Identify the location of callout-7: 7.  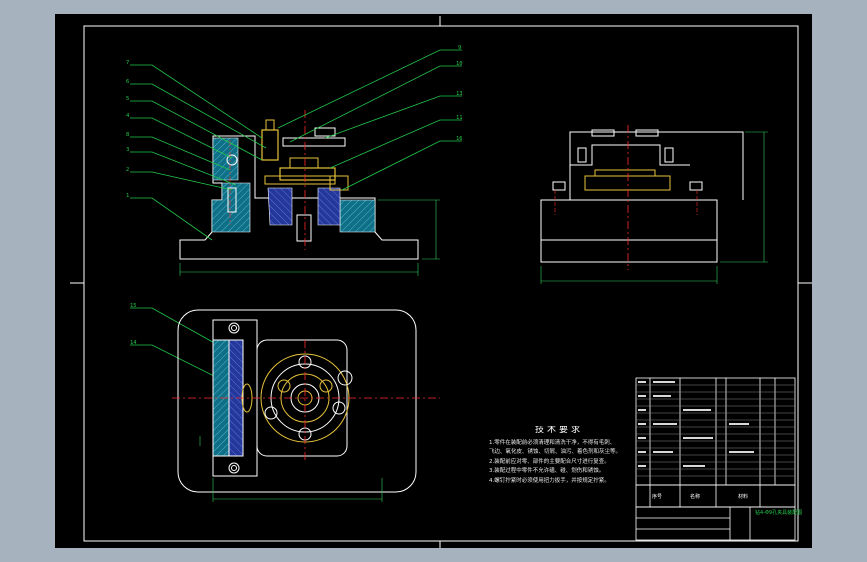
(127, 63).